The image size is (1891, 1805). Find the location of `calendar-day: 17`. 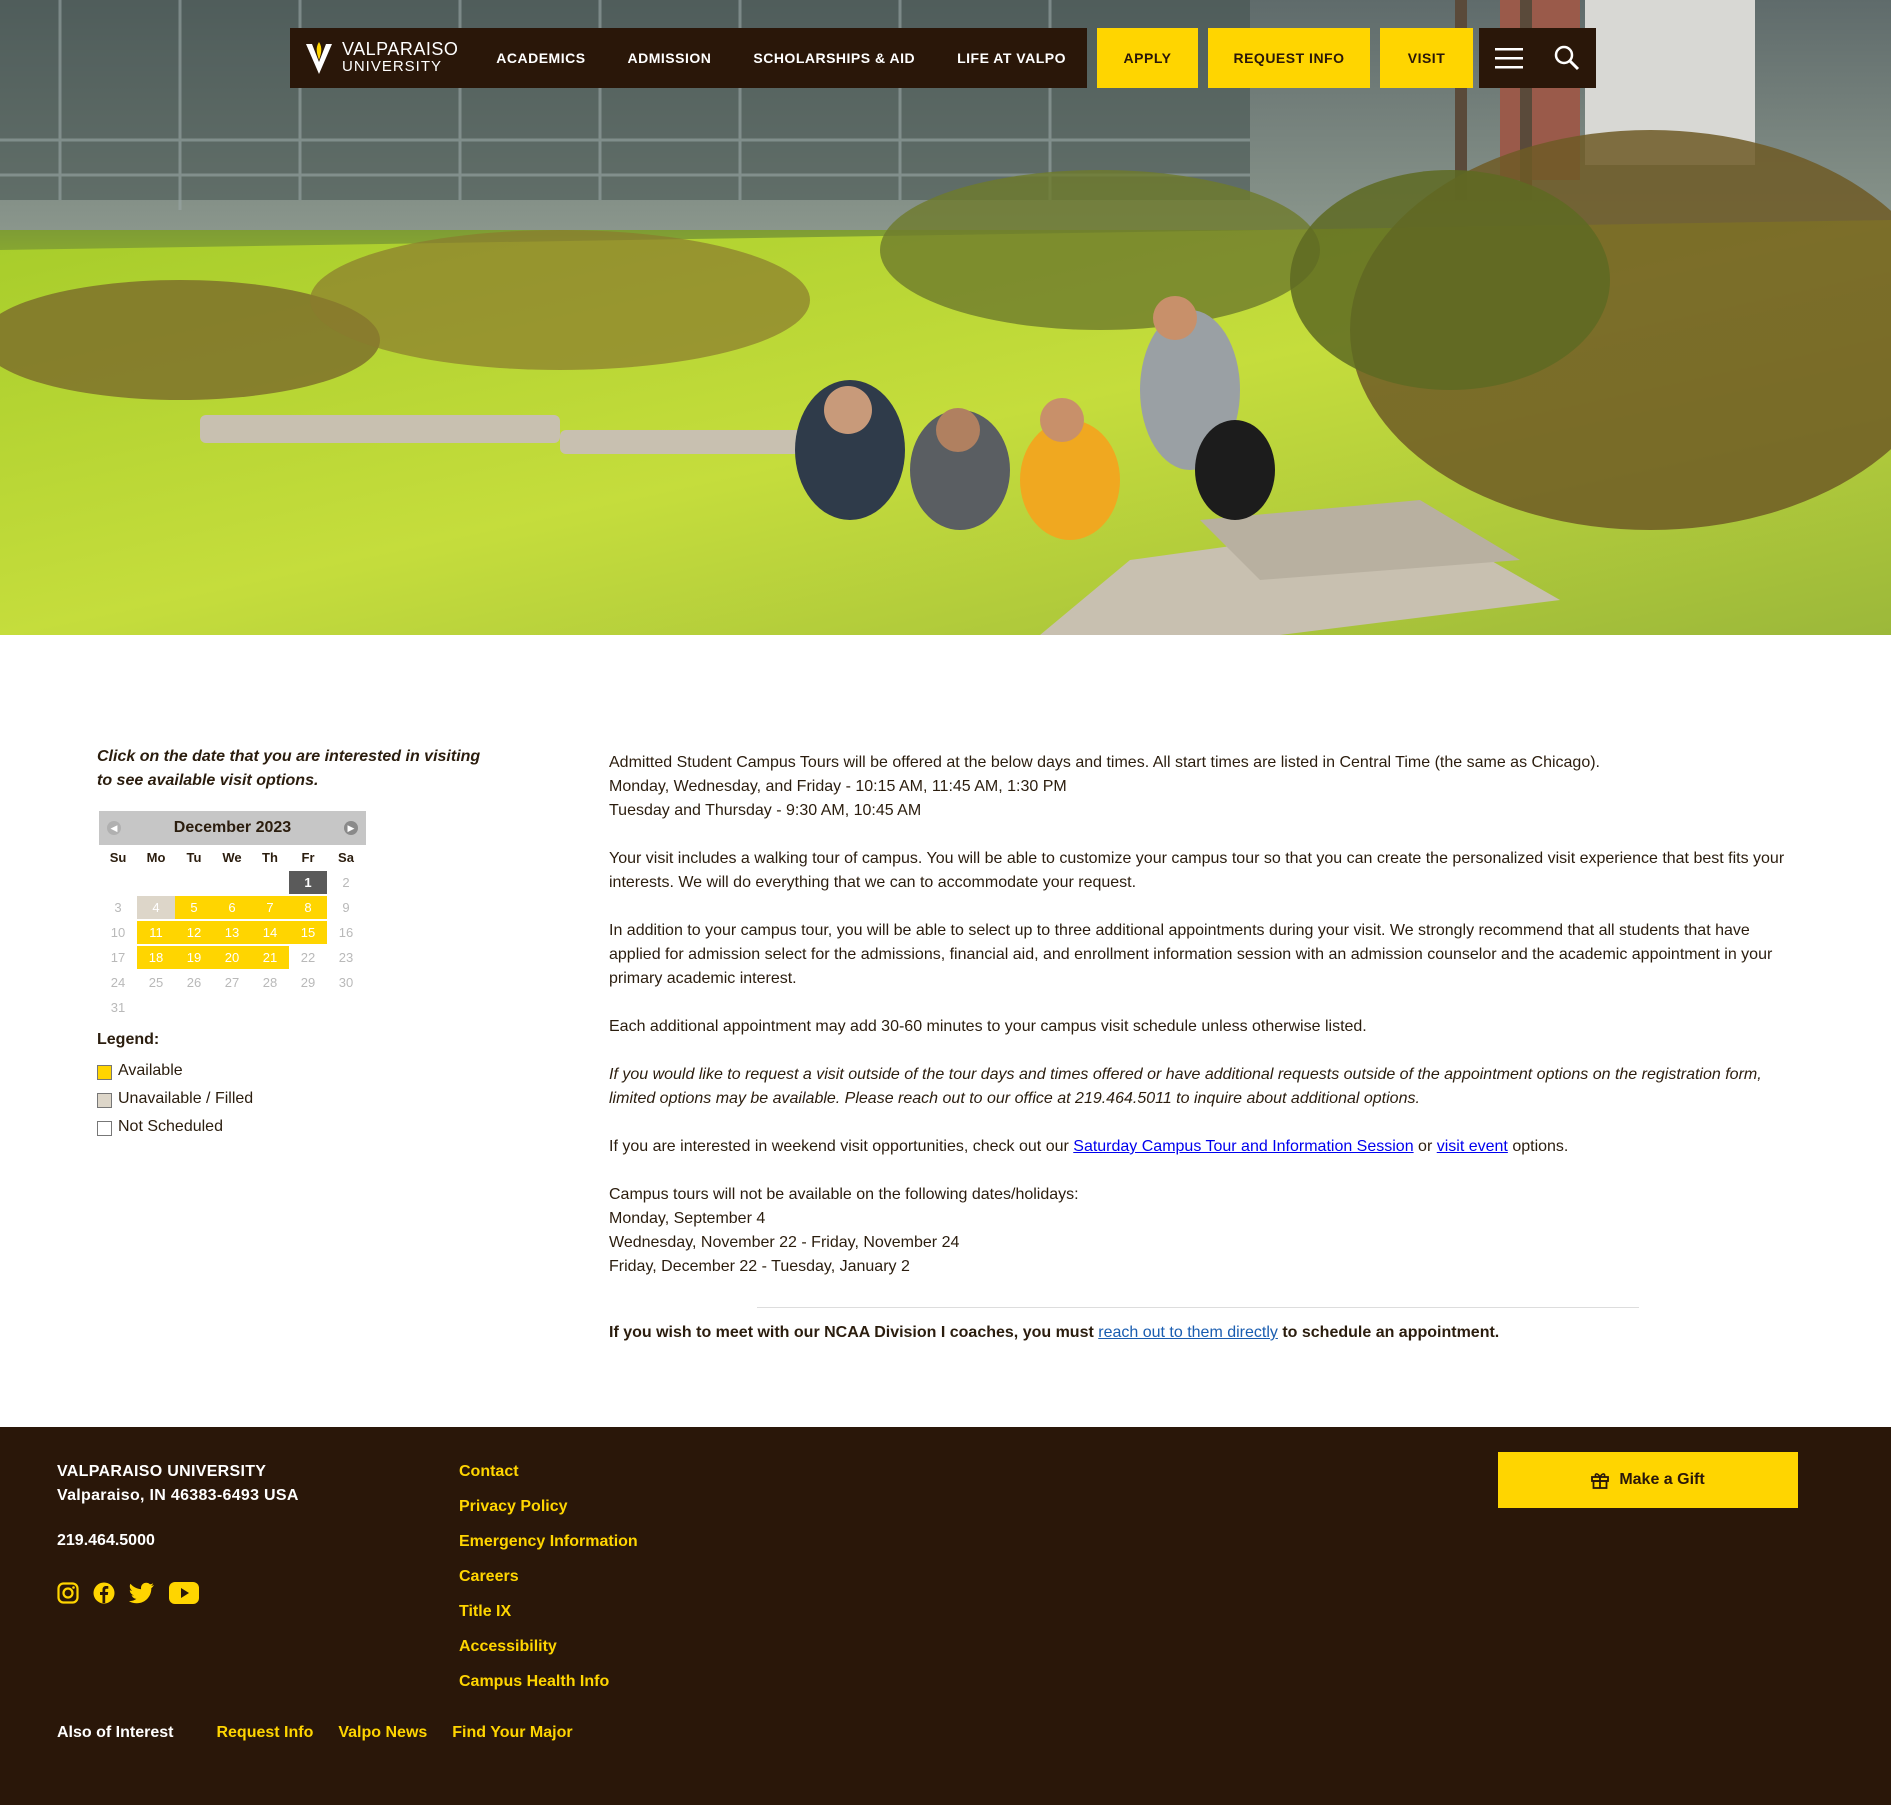

calendar-day: 17 is located at coordinates (118, 957).